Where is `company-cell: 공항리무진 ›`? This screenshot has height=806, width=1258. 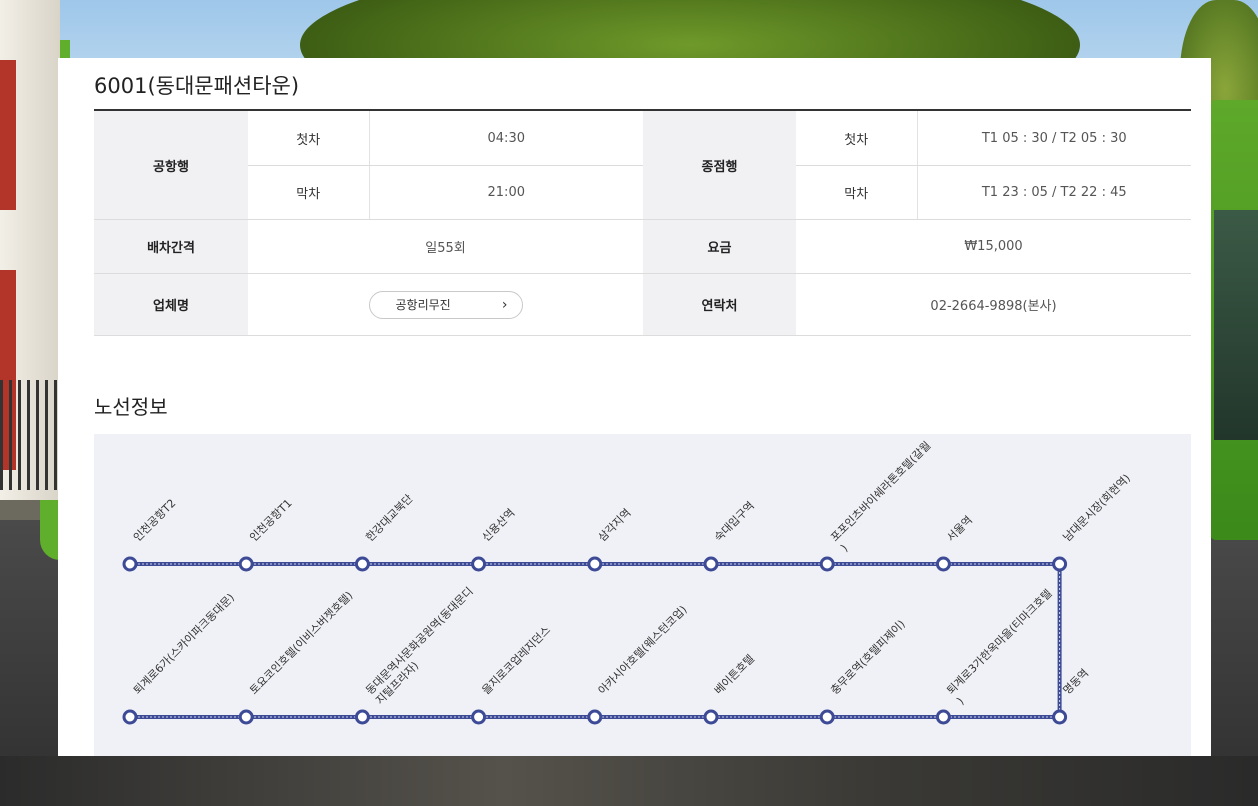
company-cell: 공항리무진 › is located at coordinates (445, 304).